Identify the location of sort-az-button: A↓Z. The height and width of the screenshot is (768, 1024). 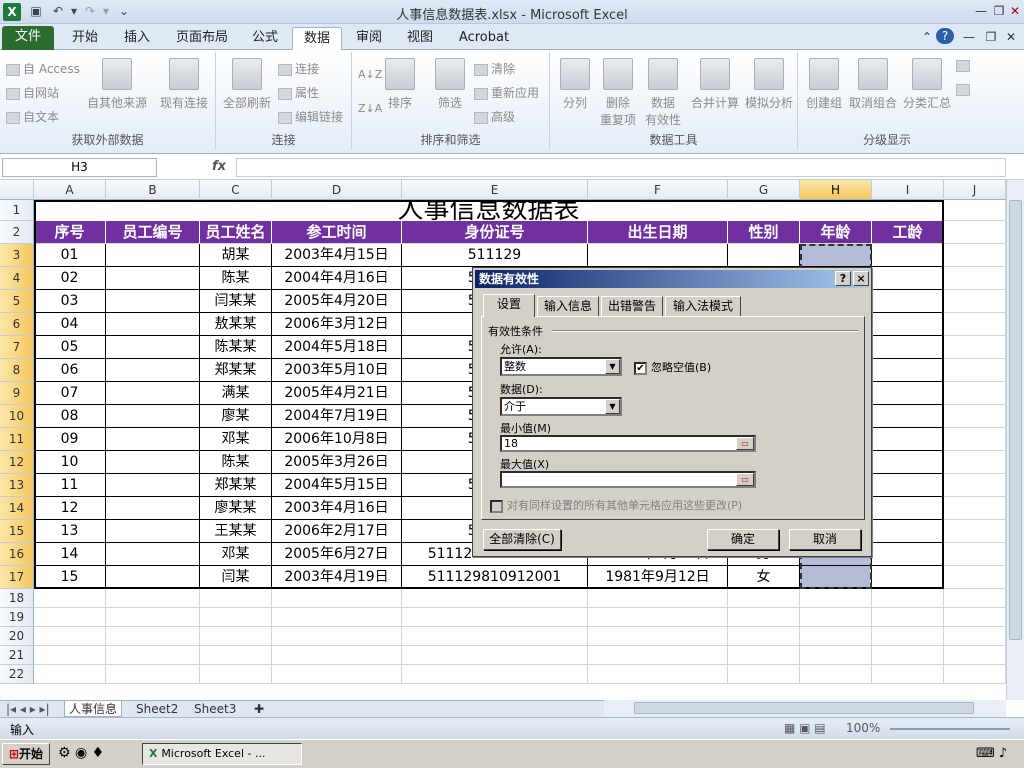
(370, 75).